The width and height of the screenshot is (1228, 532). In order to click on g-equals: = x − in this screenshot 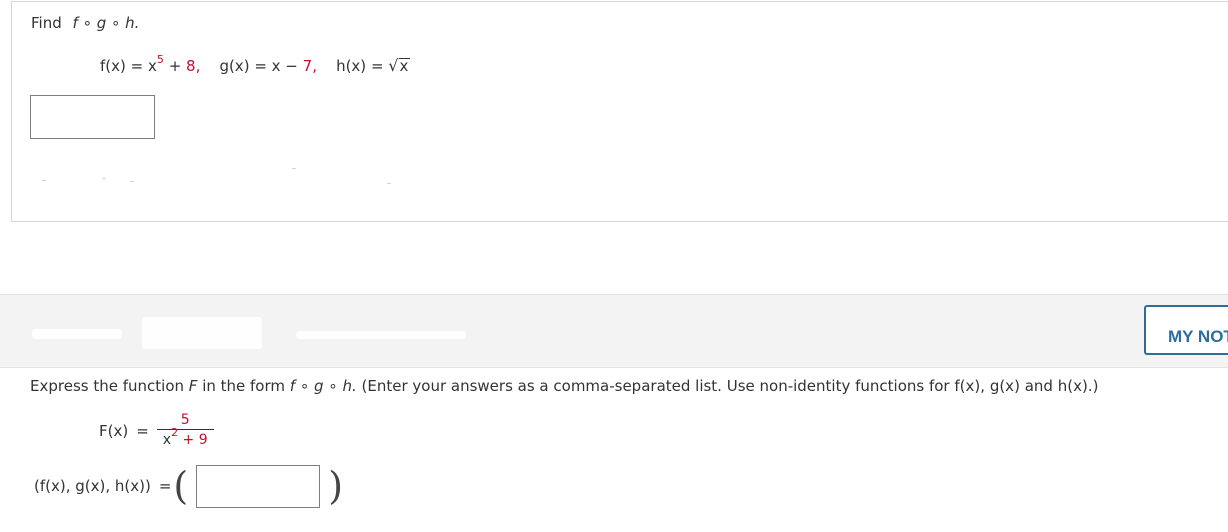, I will do `click(276, 66)`.